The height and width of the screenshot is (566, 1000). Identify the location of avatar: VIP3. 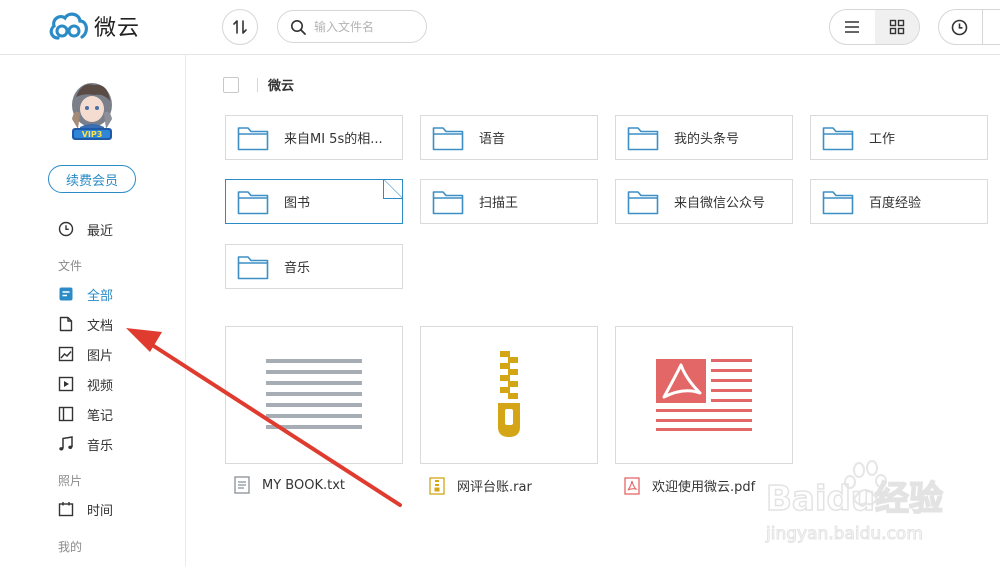
(92, 110).